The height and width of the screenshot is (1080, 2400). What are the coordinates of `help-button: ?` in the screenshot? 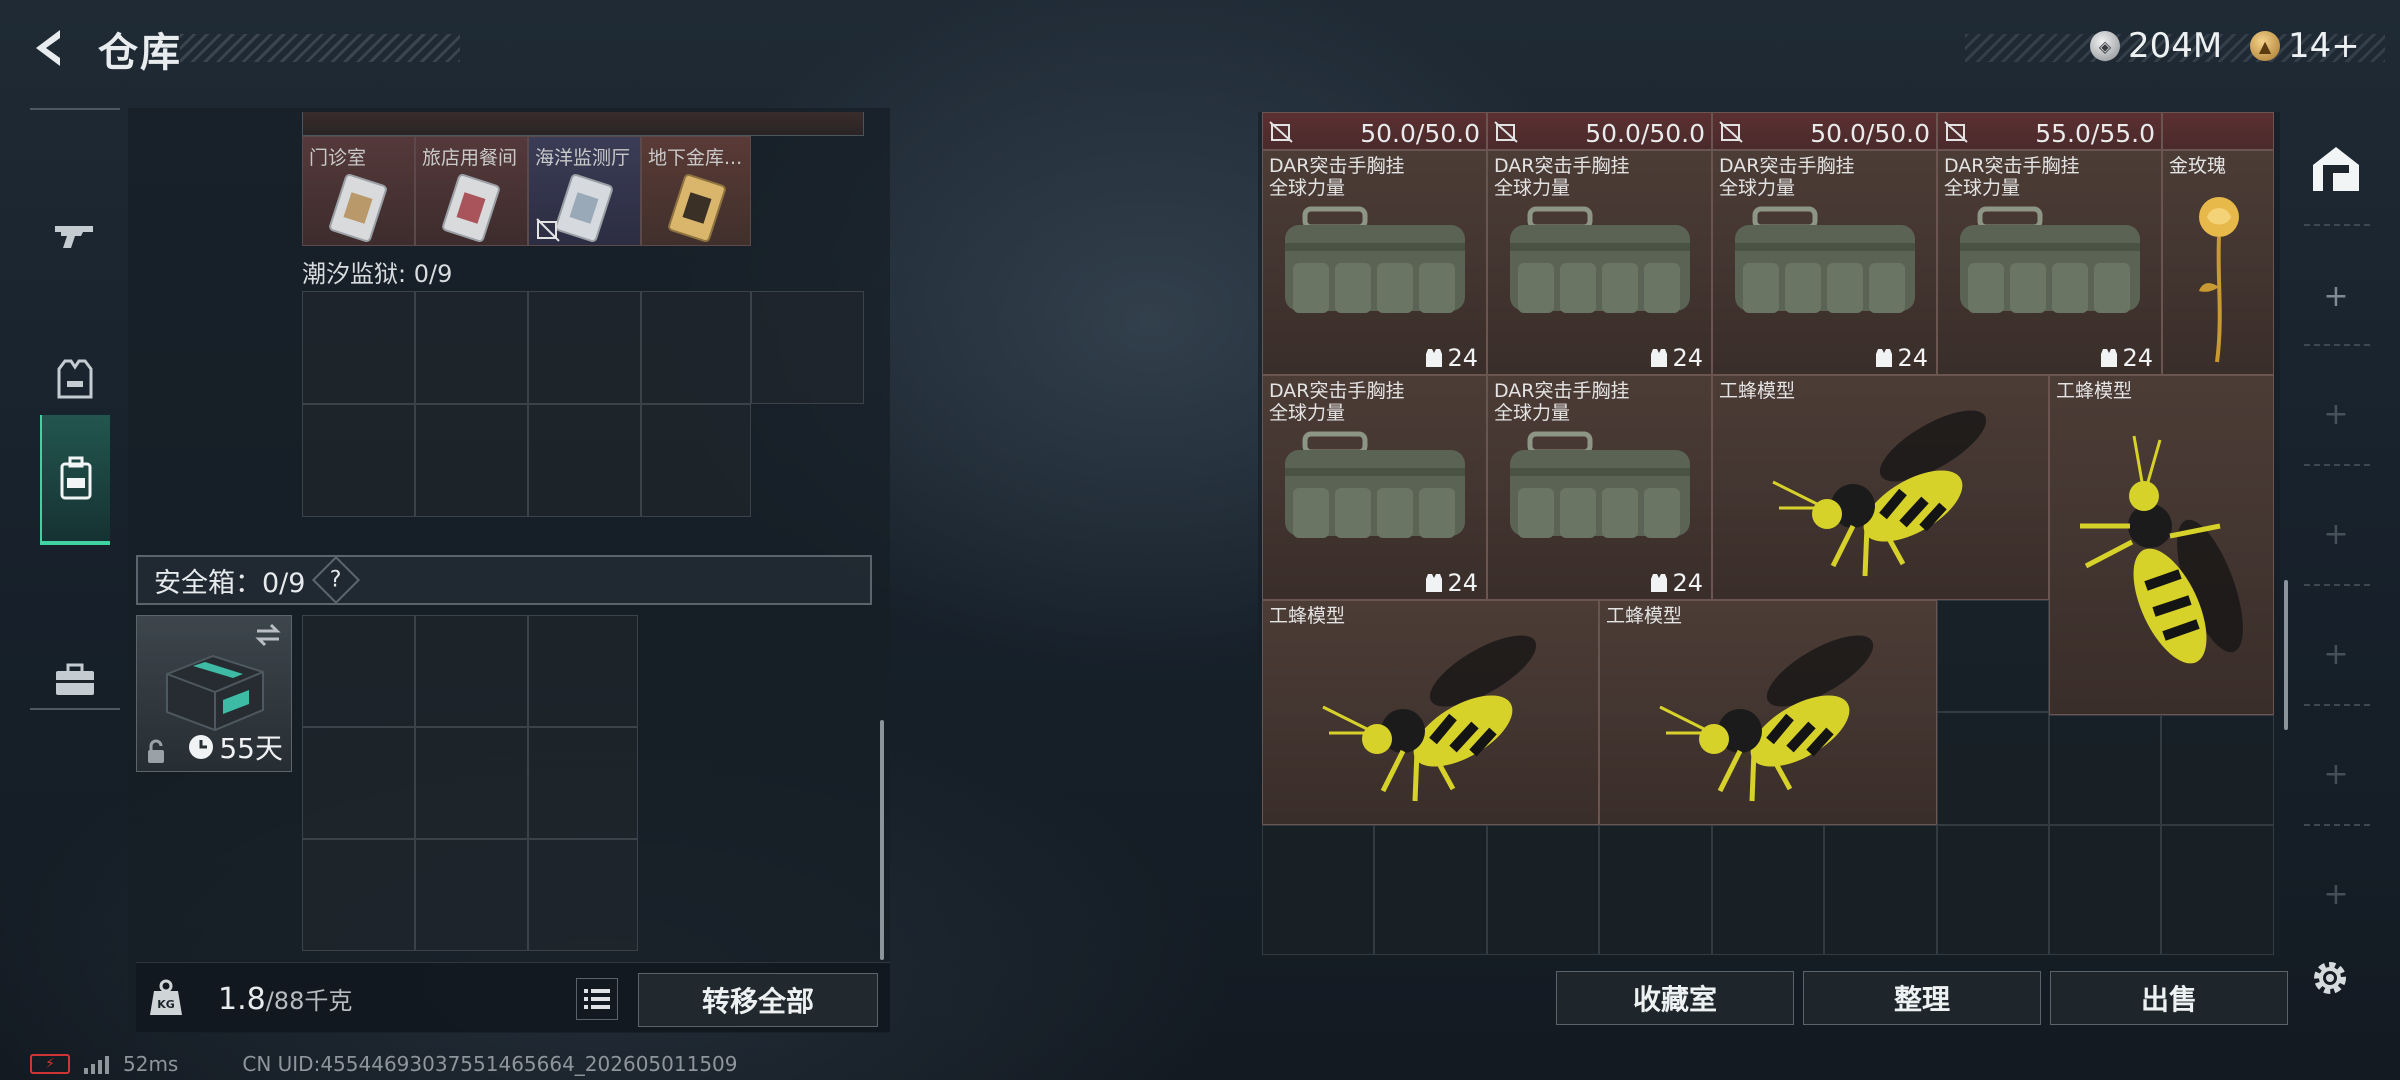 It's located at (336, 580).